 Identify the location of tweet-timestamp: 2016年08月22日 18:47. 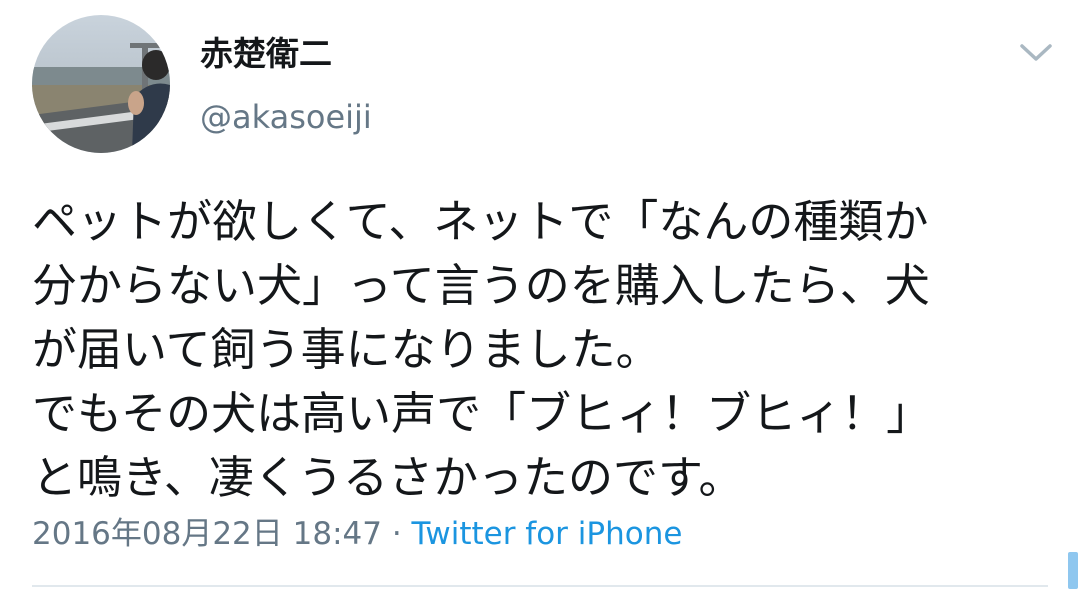
(207, 534).